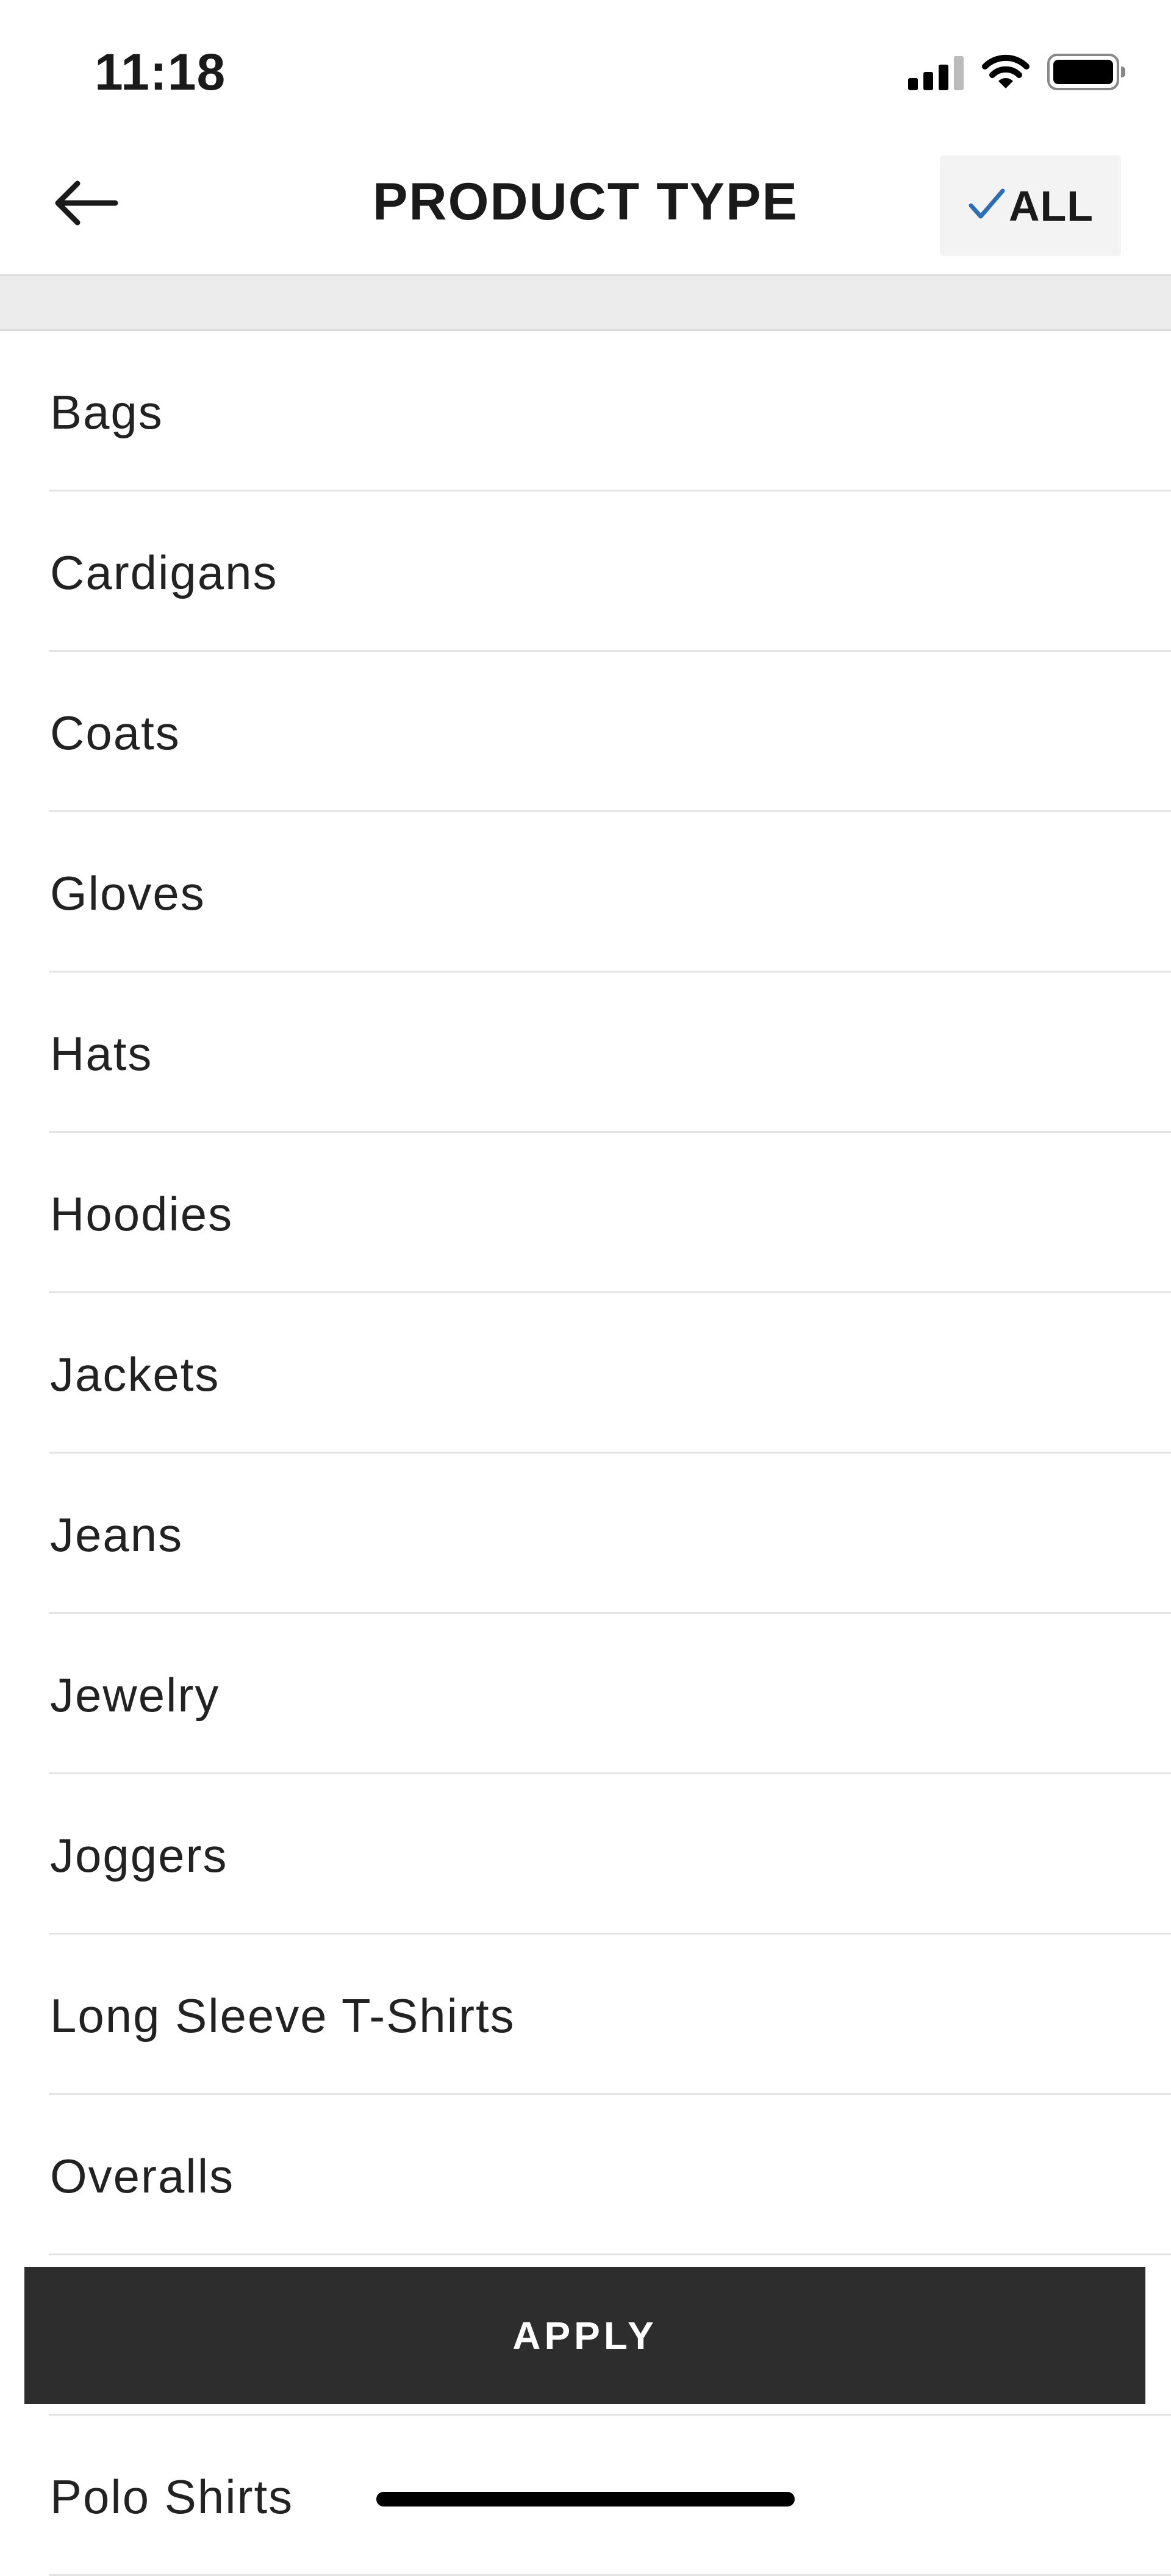 Image resolution: width=1171 pixels, height=2576 pixels. I want to click on list-item-overalls: Overalls, so click(585, 2175).